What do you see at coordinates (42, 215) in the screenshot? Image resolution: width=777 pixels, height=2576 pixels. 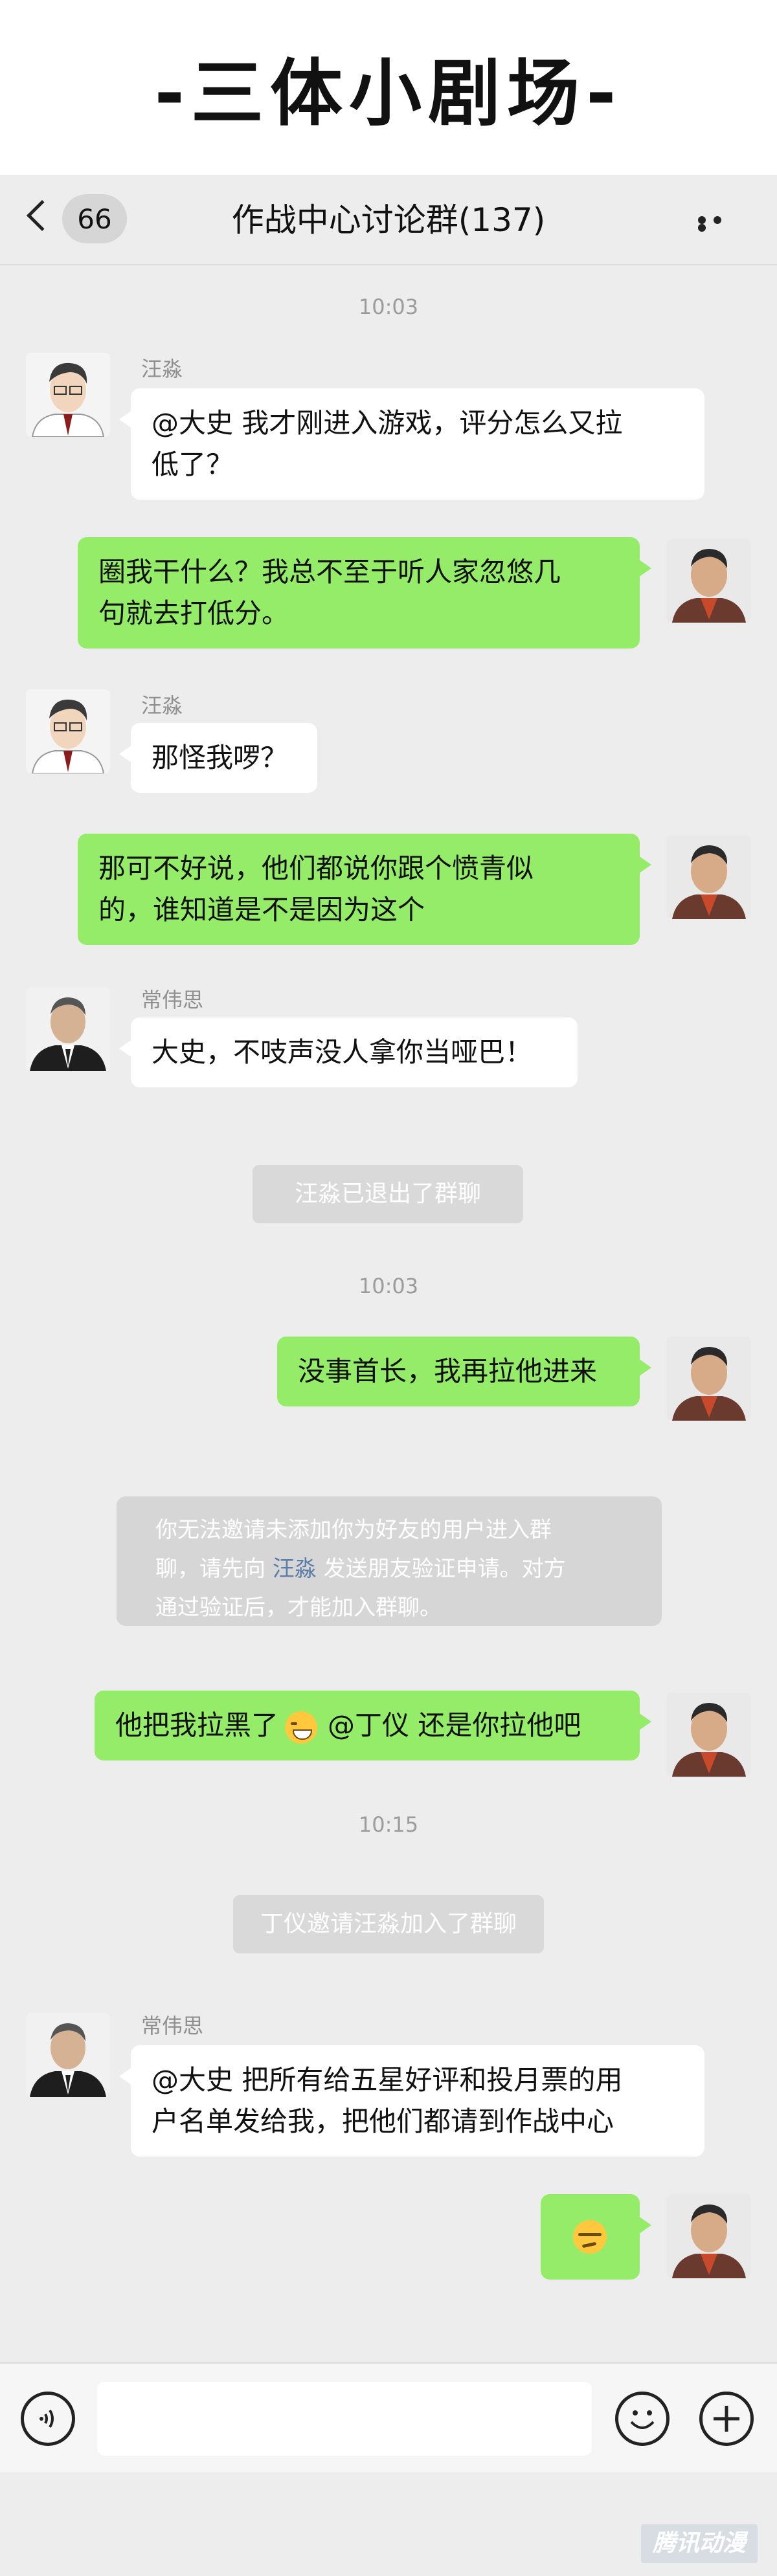 I see `back-chevron-icon` at bounding box center [42, 215].